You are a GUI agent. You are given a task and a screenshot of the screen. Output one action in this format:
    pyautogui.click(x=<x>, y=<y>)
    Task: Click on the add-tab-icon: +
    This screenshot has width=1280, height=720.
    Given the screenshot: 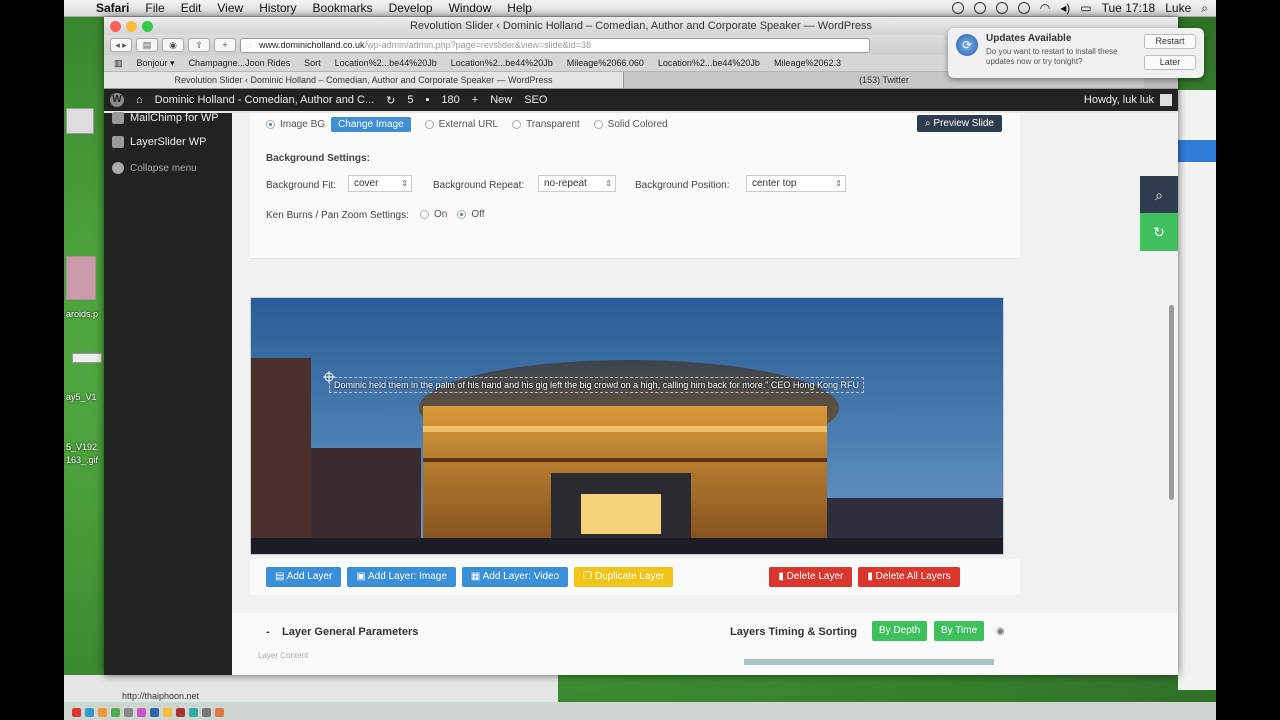 What is the action you would take?
    pyautogui.click(x=225, y=45)
    